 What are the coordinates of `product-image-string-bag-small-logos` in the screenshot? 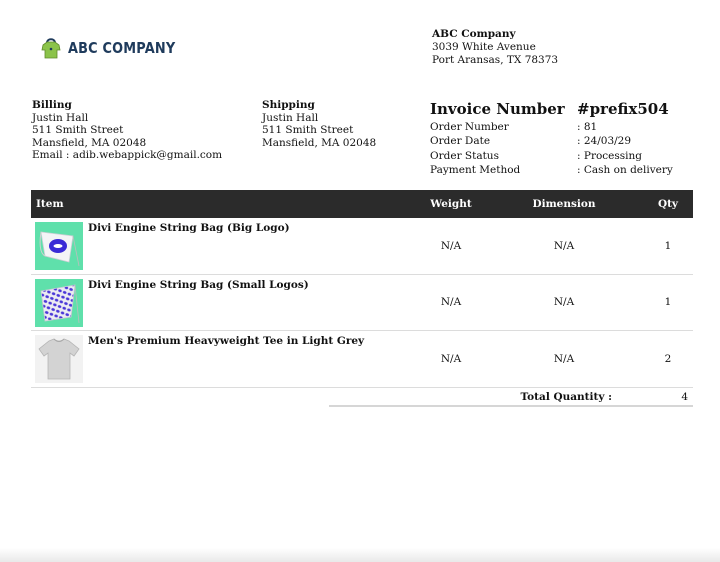 It's located at (59, 302).